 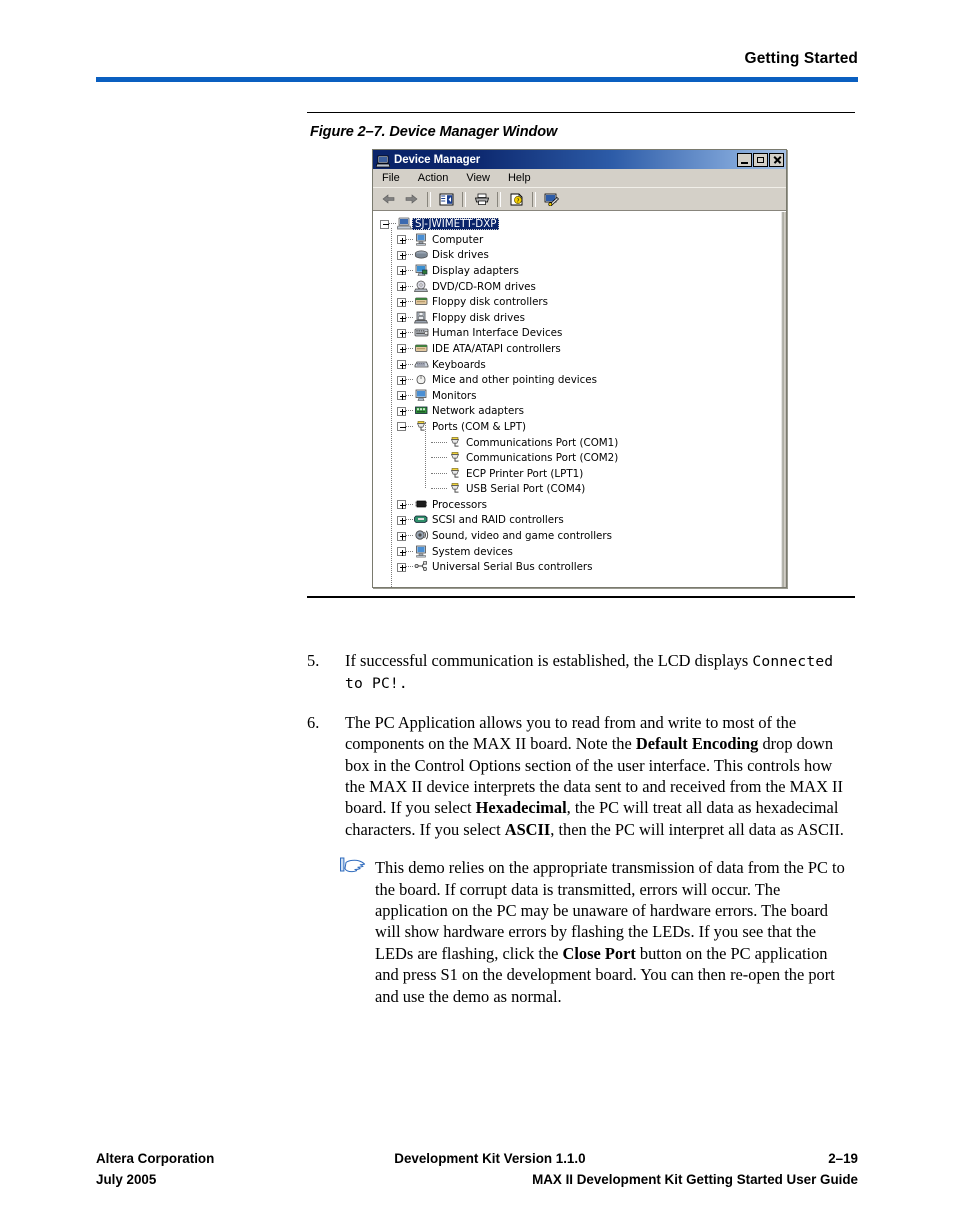 I want to click on tree-connector-line, so click(x=391, y=408).